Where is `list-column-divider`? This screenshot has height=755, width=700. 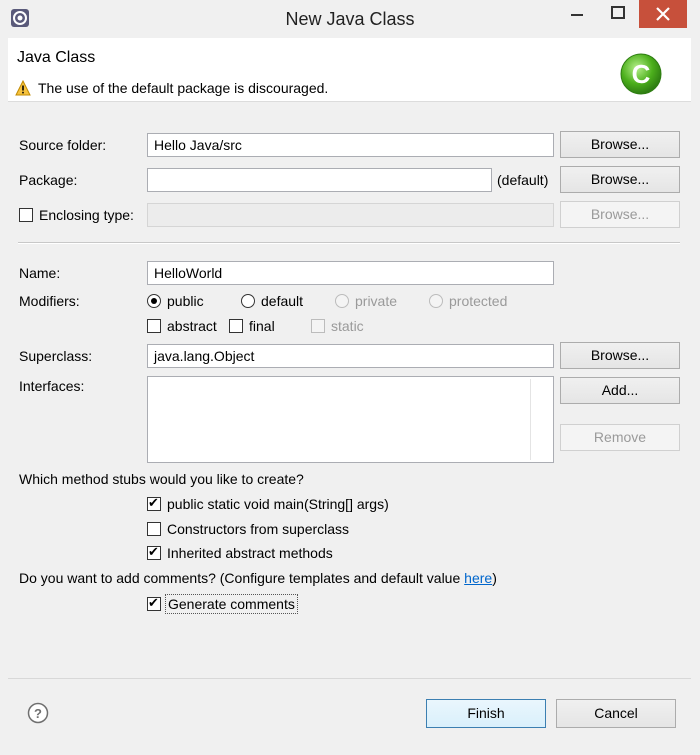 list-column-divider is located at coordinates (530, 419).